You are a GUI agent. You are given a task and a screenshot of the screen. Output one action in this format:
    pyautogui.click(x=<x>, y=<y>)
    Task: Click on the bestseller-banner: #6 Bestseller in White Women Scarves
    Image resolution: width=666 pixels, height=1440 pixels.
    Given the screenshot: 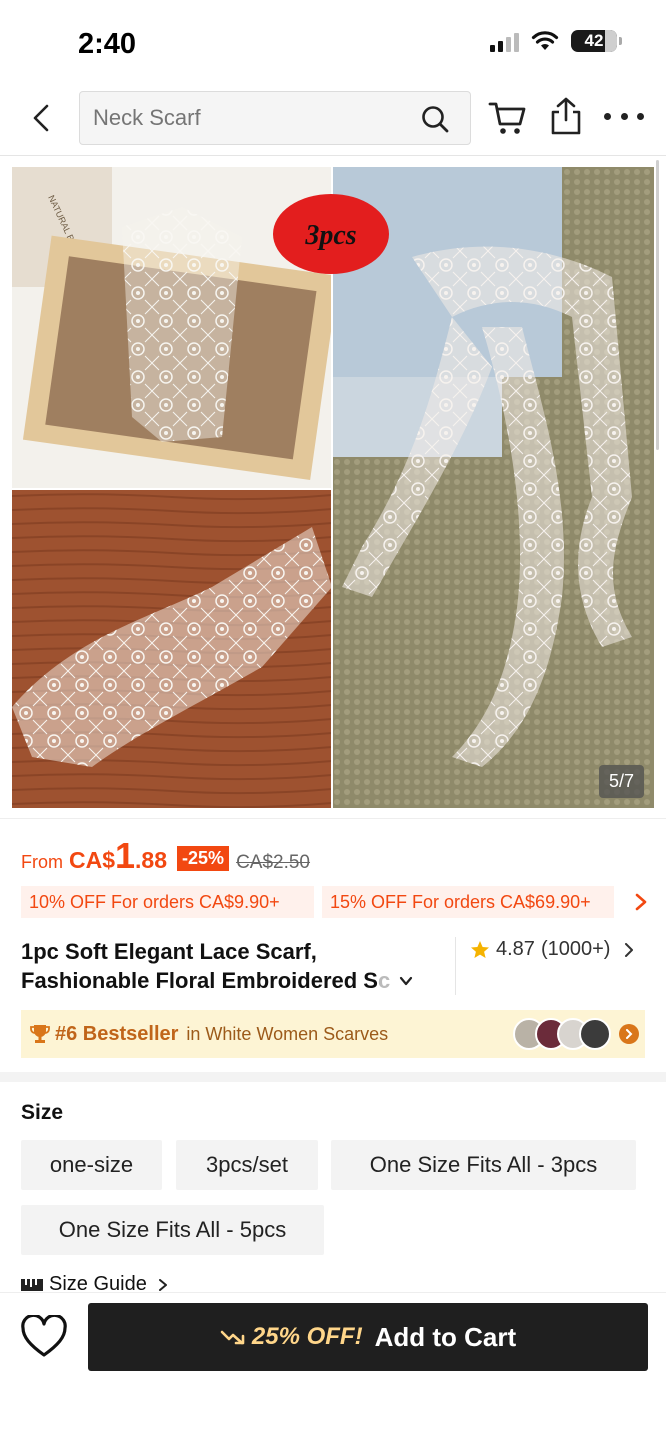 What is the action you would take?
    pyautogui.click(x=333, y=1034)
    